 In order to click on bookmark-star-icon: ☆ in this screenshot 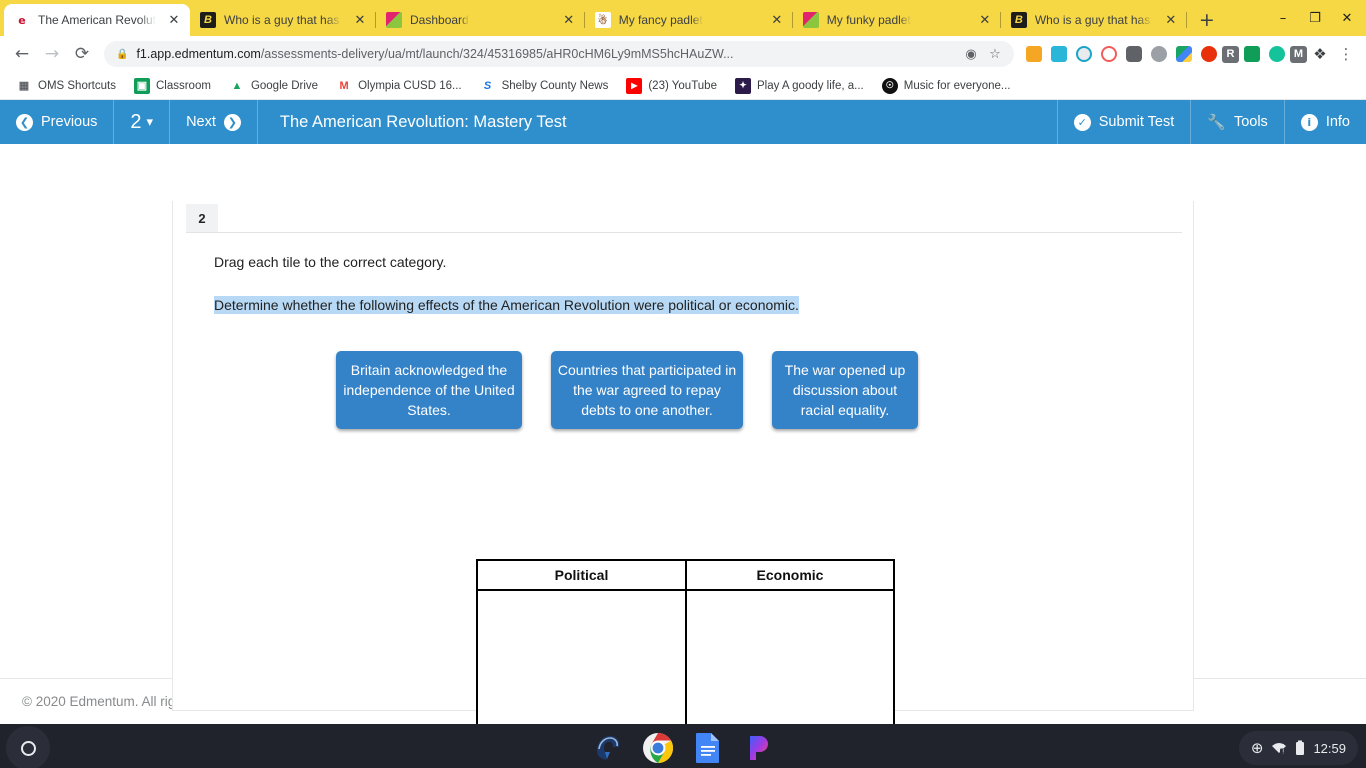, I will do `click(995, 54)`.